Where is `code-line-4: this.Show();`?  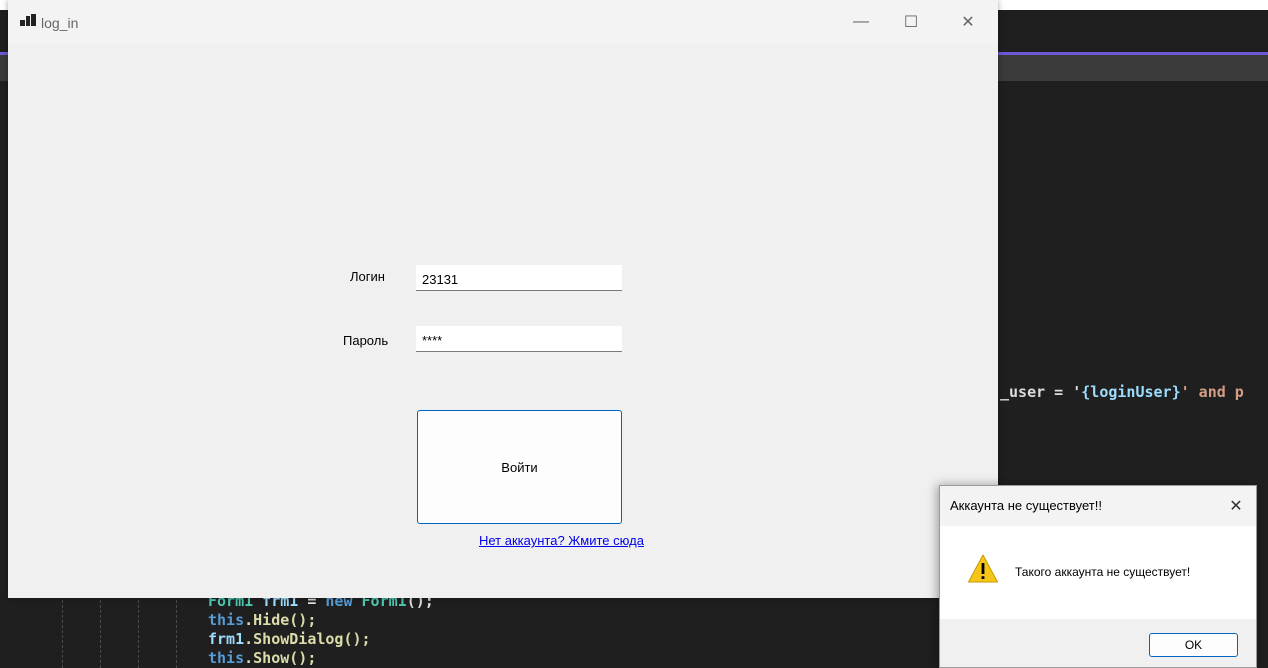 code-line-4: this.Show(); is located at coordinates (262, 658).